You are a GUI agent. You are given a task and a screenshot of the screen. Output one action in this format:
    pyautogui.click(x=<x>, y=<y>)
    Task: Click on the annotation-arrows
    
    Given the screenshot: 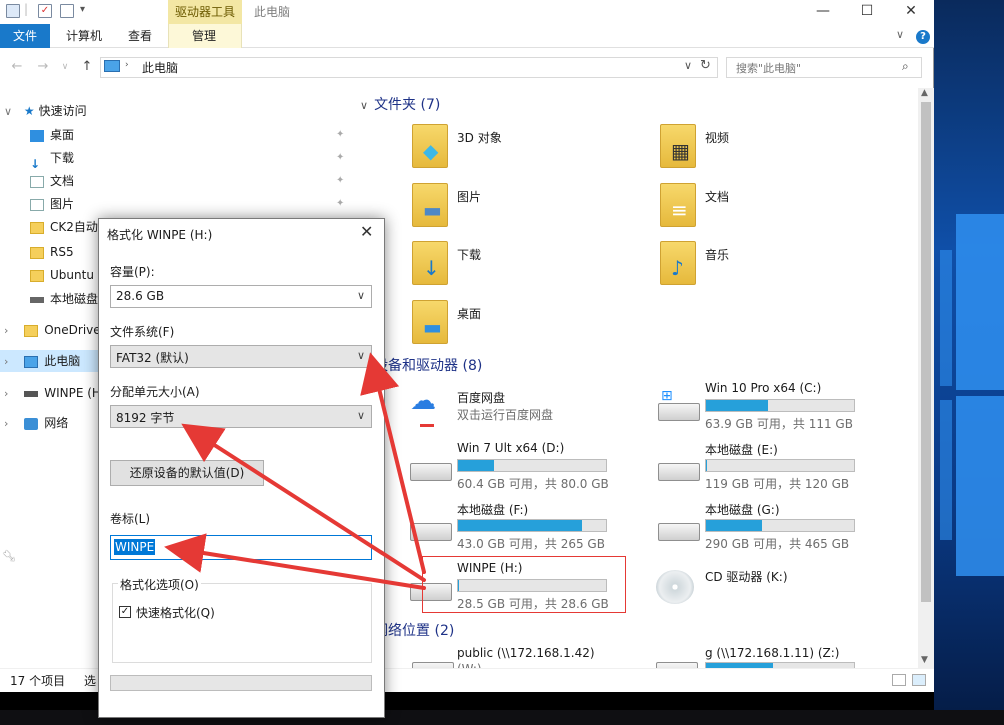 What is the action you would take?
    pyautogui.click(x=295, y=471)
    